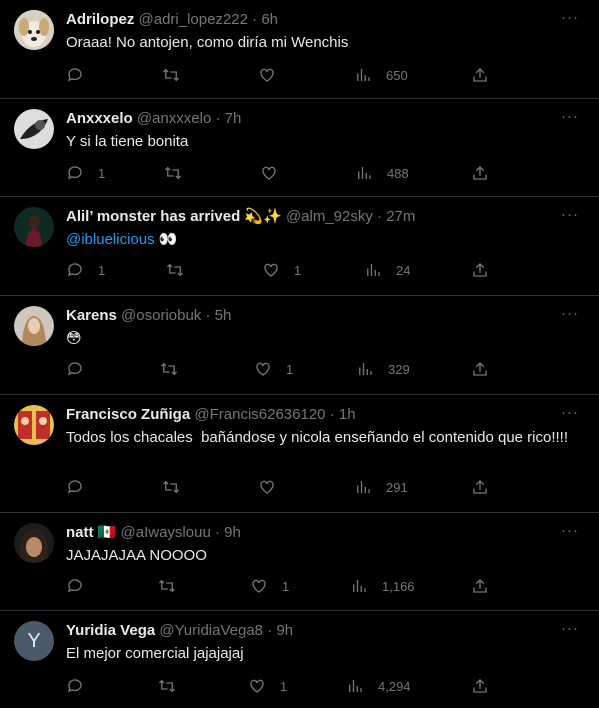  What do you see at coordinates (211, 630) in the screenshot?
I see `user-handle: @YuridiaVega8` at bounding box center [211, 630].